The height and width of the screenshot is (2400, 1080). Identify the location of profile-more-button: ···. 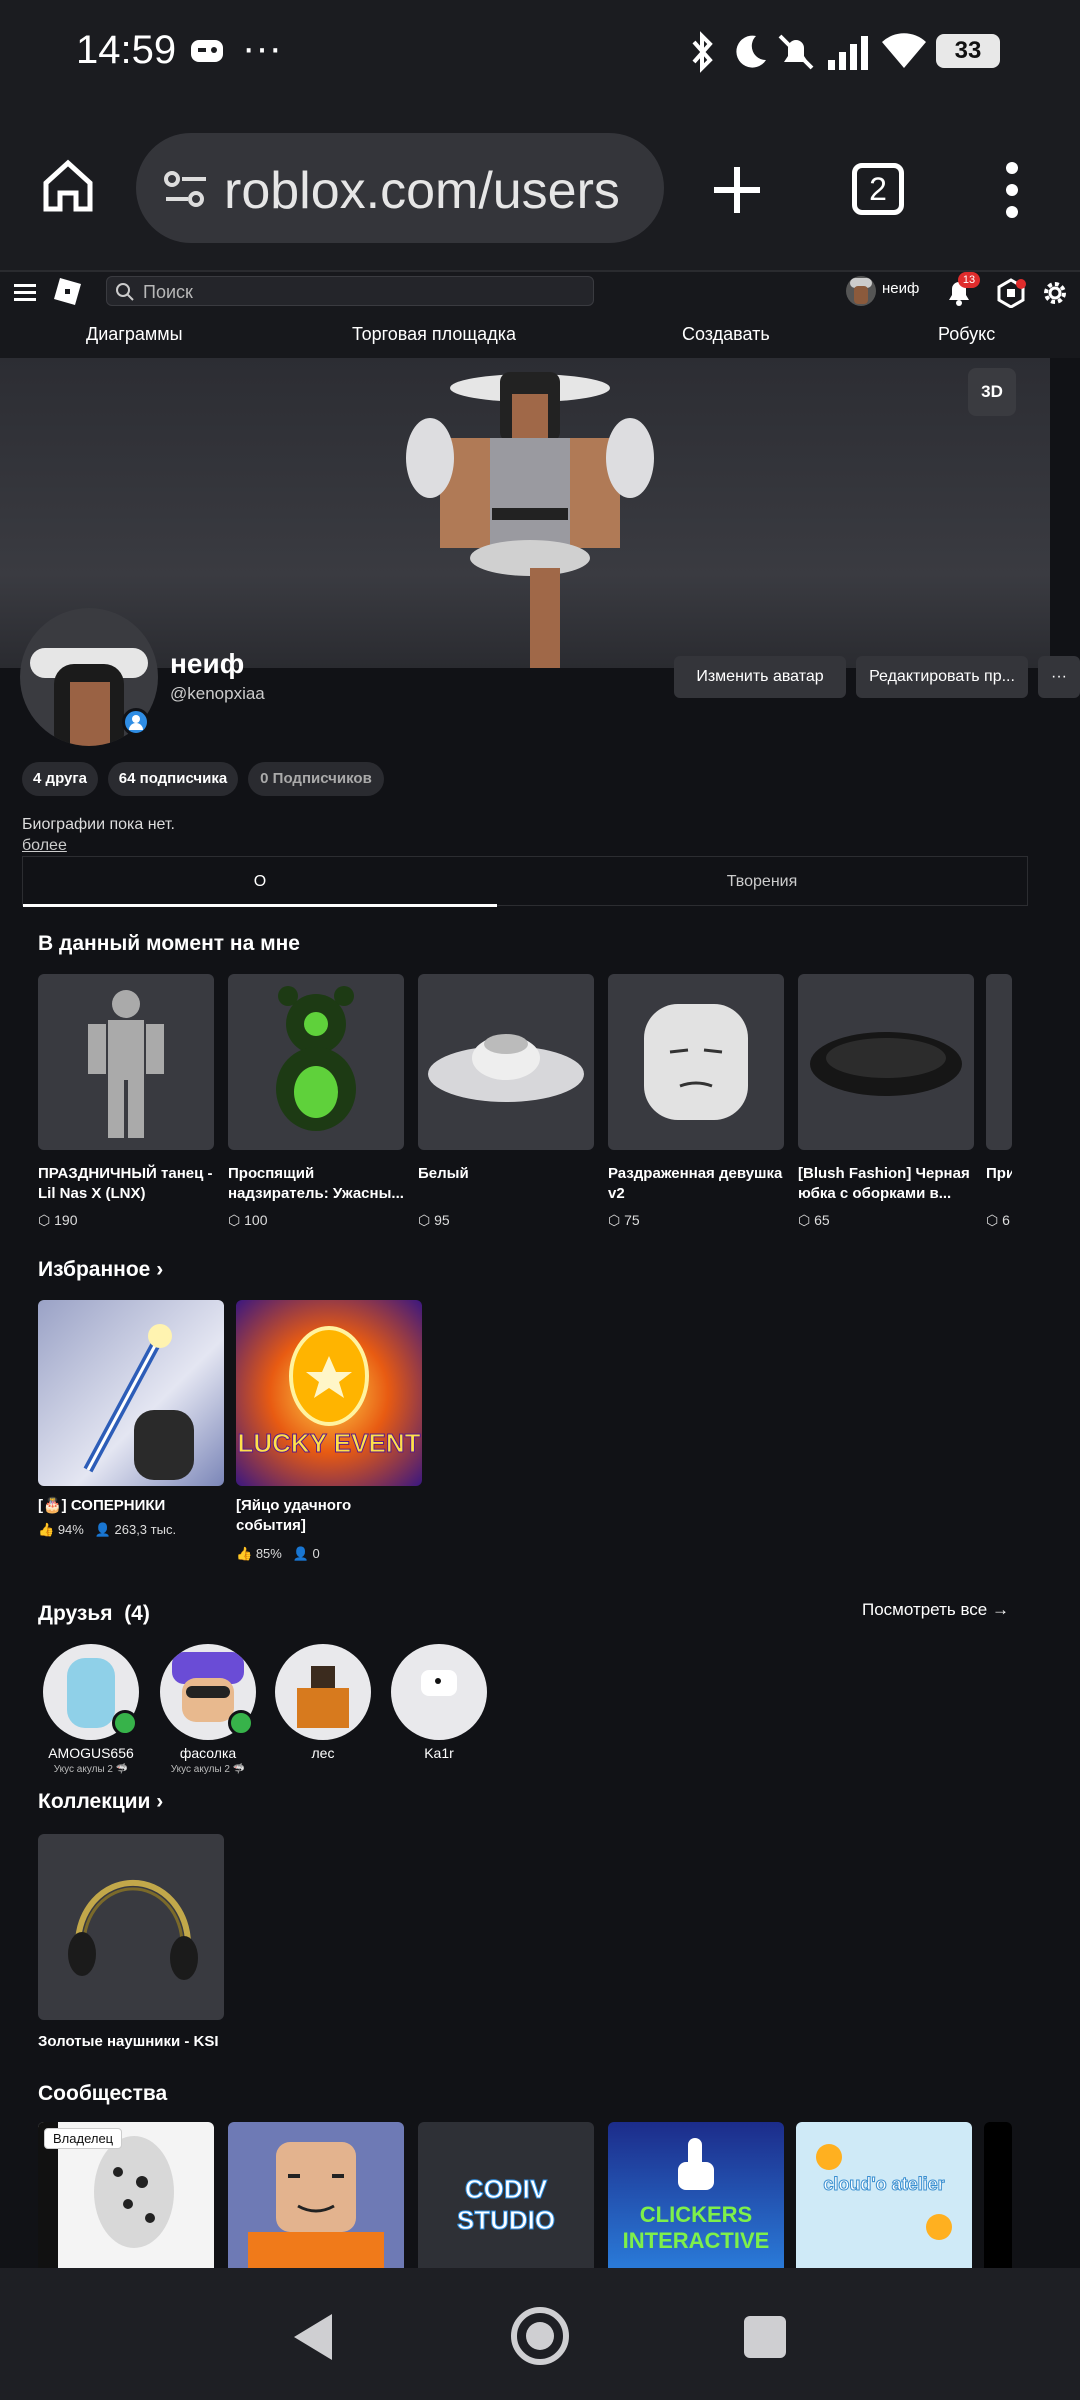
(1059, 677).